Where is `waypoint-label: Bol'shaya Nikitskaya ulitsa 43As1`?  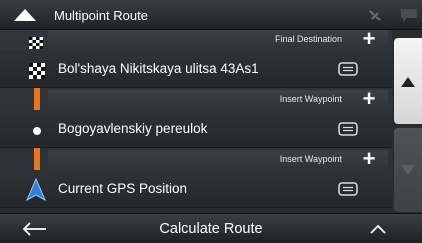 waypoint-label: Bol'shaya Nikitskaya ulitsa 43As1 is located at coordinates (158, 68).